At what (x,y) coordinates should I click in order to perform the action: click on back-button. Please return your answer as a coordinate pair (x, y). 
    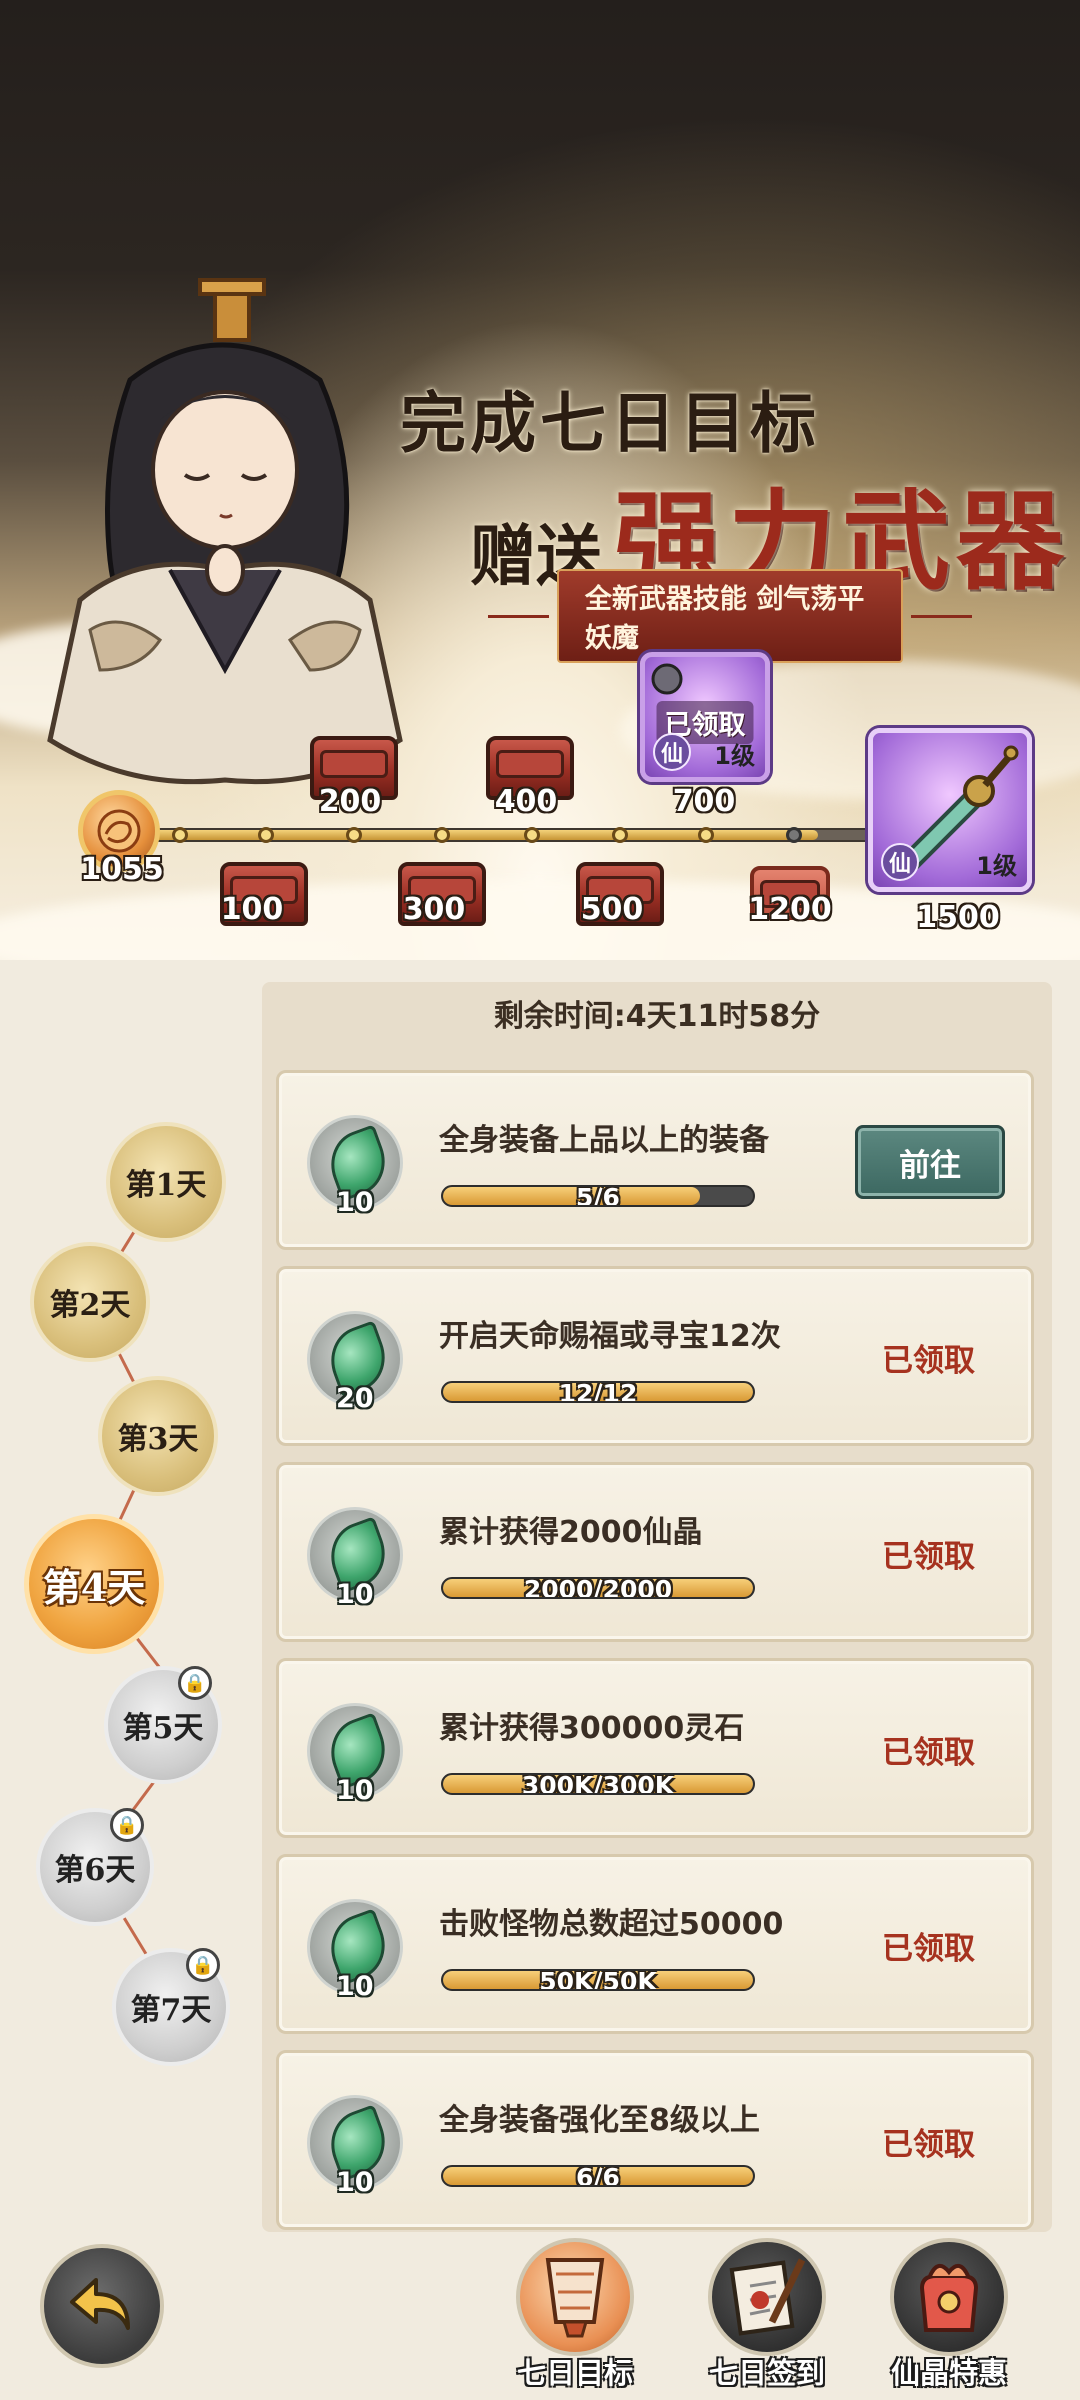
    Looking at the image, I should click on (102, 2306).